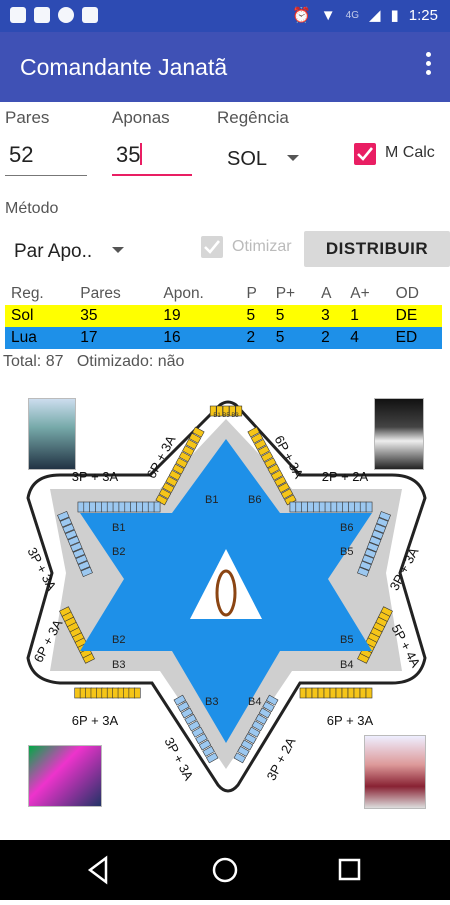  Describe the element at coordinates (365, 154) in the screenshot. I see `m-calc-checkbox` at that location.